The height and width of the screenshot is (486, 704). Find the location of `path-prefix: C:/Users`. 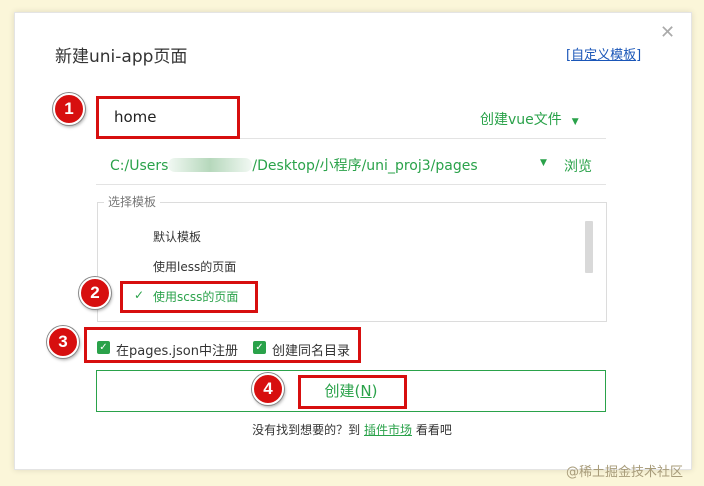

path-prefix: C:/Users is located at coordinates (139, 166).